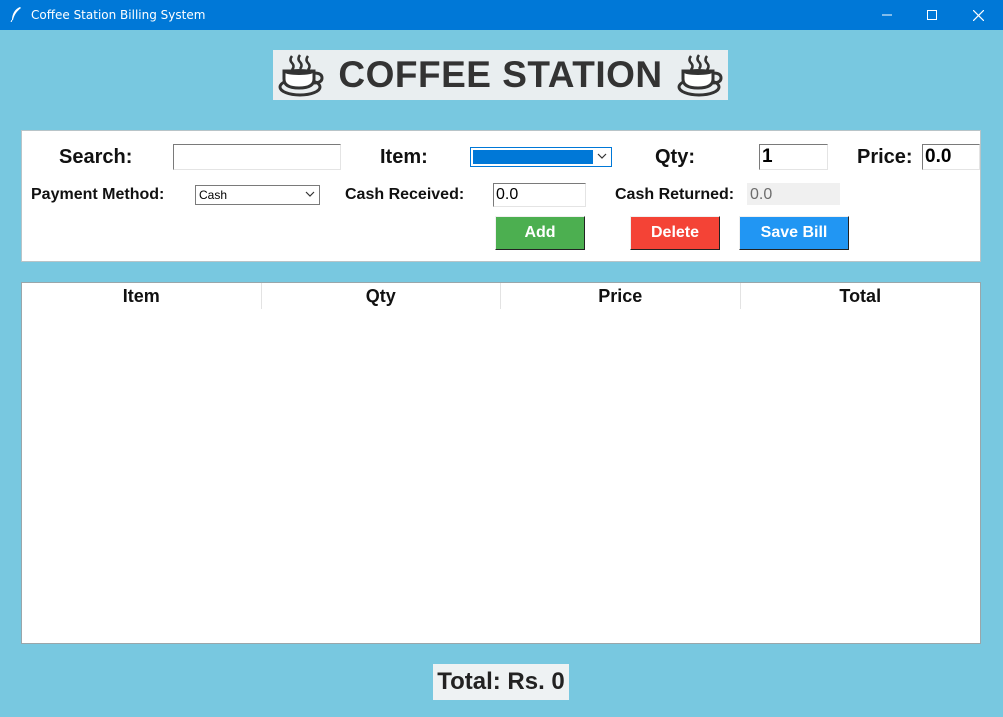 The image size is (1003, 717). Describe the element at coordinates (675, 194) in the screenshot. I see `cash-returned-label: Cash Returned:` at that location.